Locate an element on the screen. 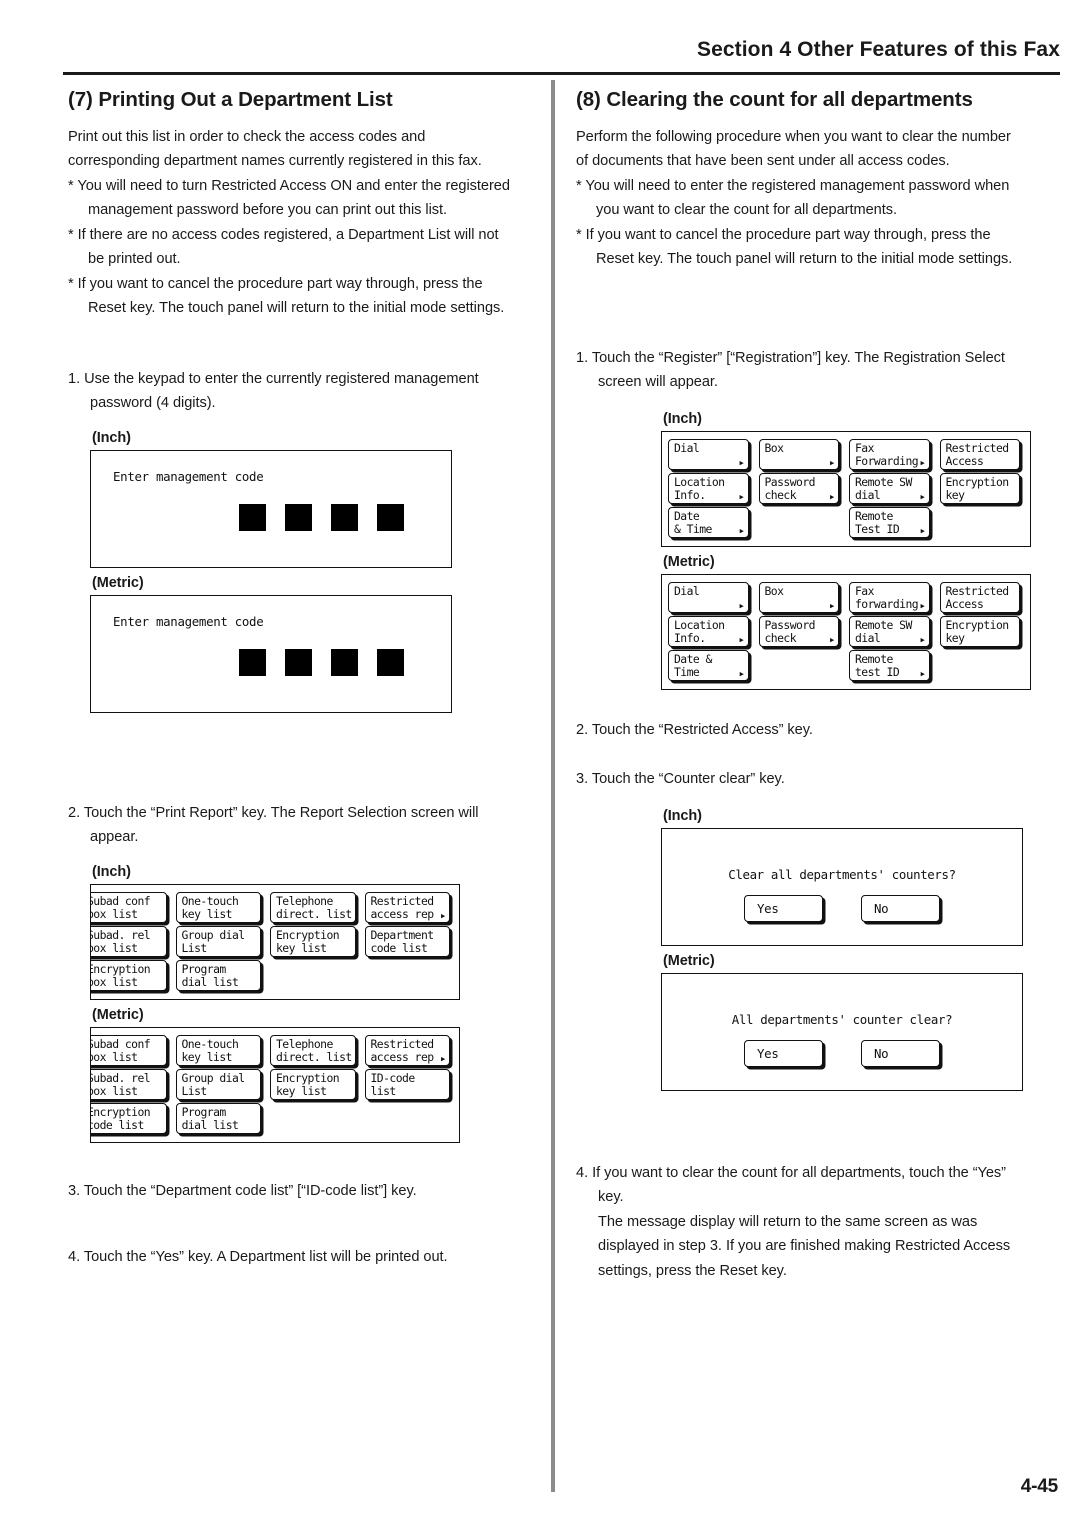 The height and width of the screenshot is (1528, 1080). right-step-2-number: 2. is located at coordinates (582, 729).